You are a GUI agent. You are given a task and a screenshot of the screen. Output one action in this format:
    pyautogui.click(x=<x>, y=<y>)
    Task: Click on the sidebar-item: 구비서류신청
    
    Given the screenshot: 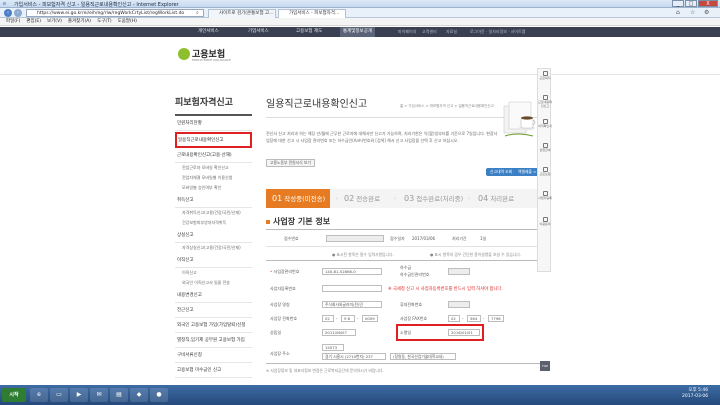 What is the action you would take?
    pyautogui.click(x=213, y=355)
    